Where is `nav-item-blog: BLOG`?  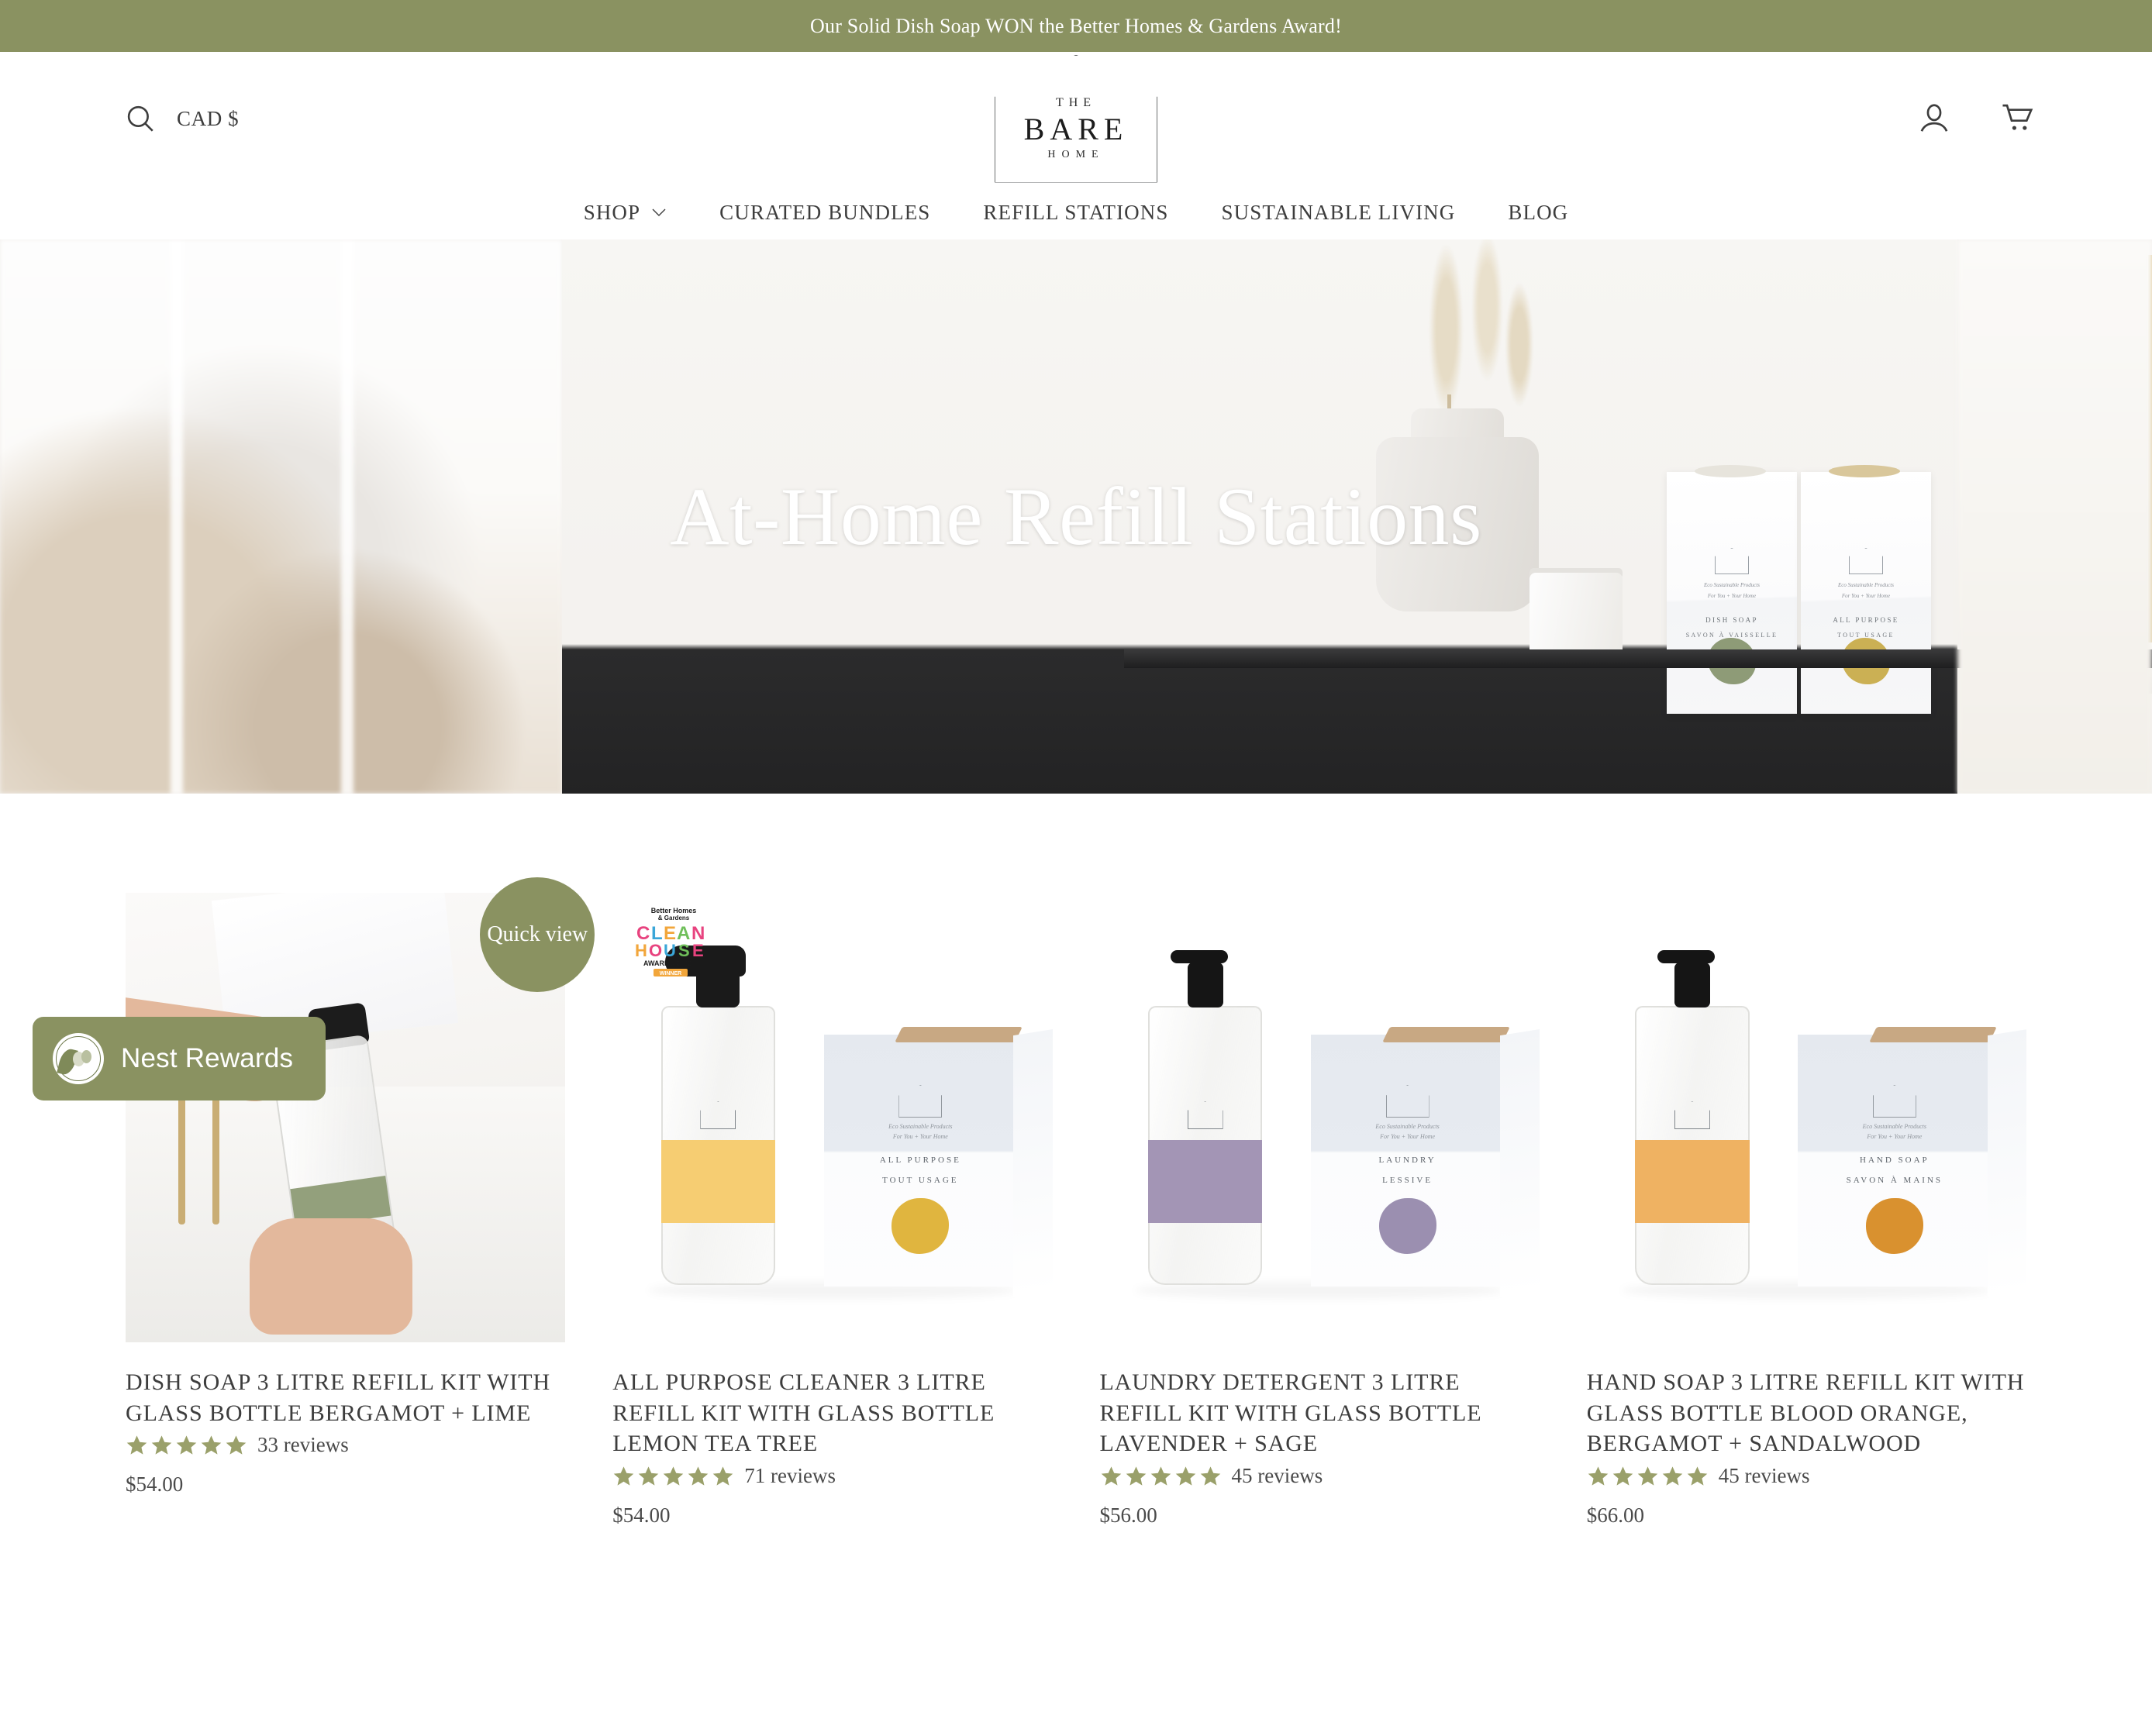
nav-item-blog: BLOG is located at coordinates (1538, 213).